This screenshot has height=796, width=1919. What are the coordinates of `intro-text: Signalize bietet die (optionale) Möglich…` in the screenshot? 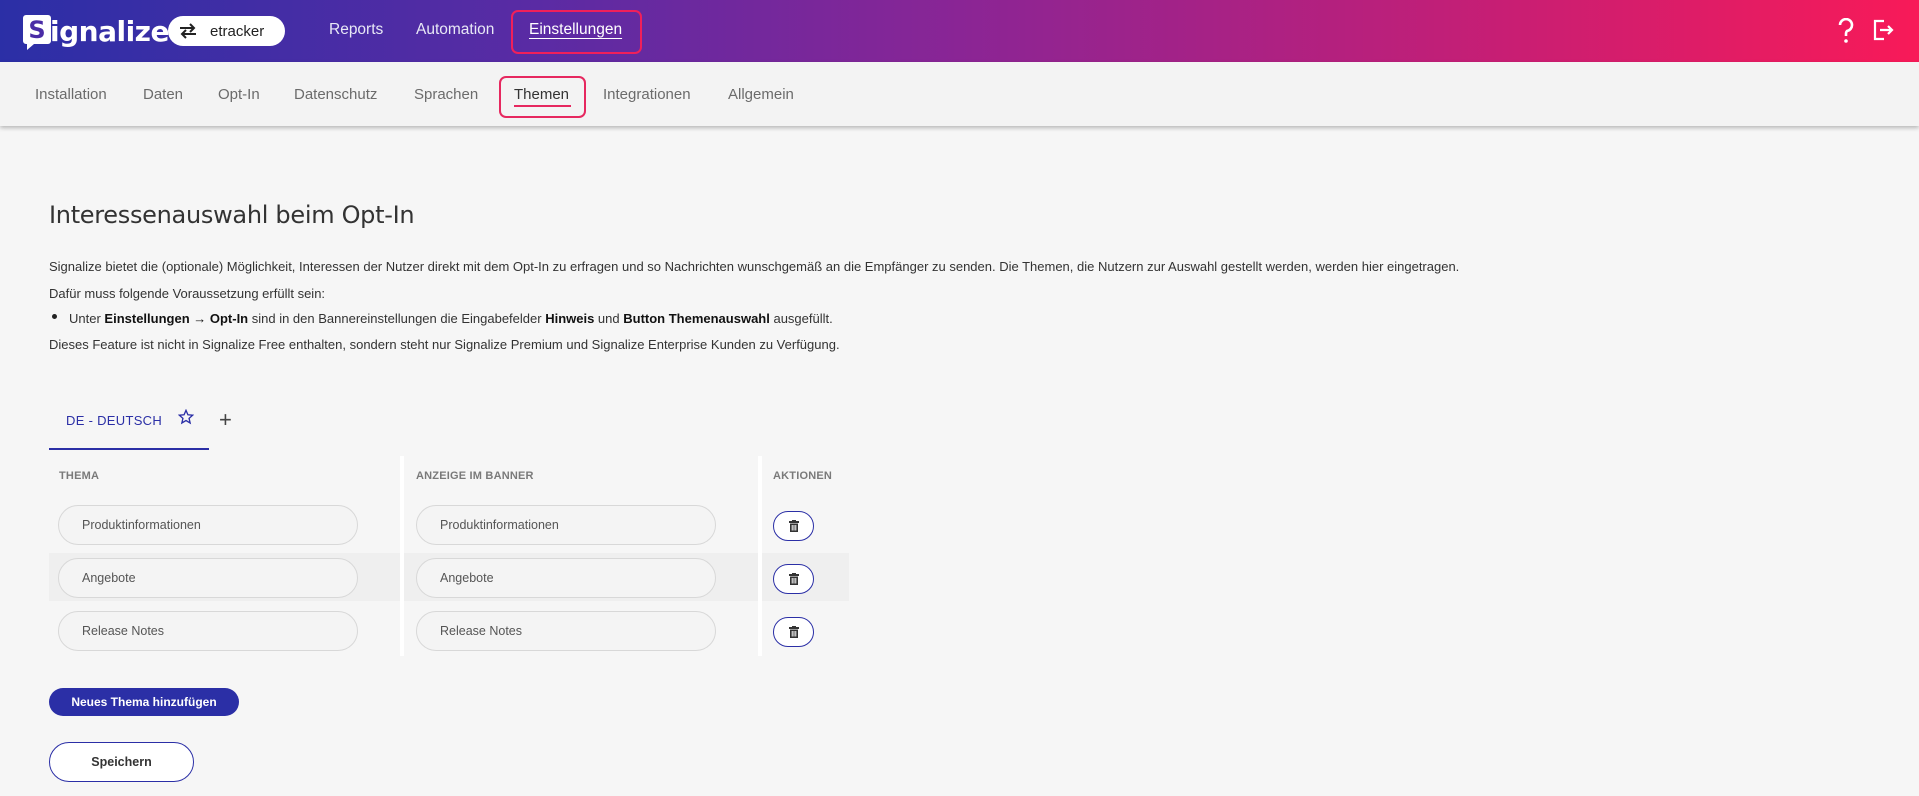 It's located at (754, 266).